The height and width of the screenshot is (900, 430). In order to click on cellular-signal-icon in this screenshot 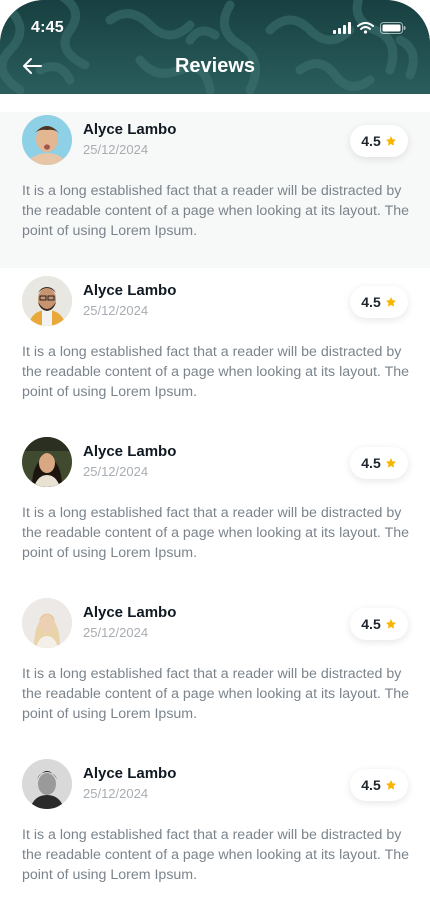, I will do `click(342, 28)`.